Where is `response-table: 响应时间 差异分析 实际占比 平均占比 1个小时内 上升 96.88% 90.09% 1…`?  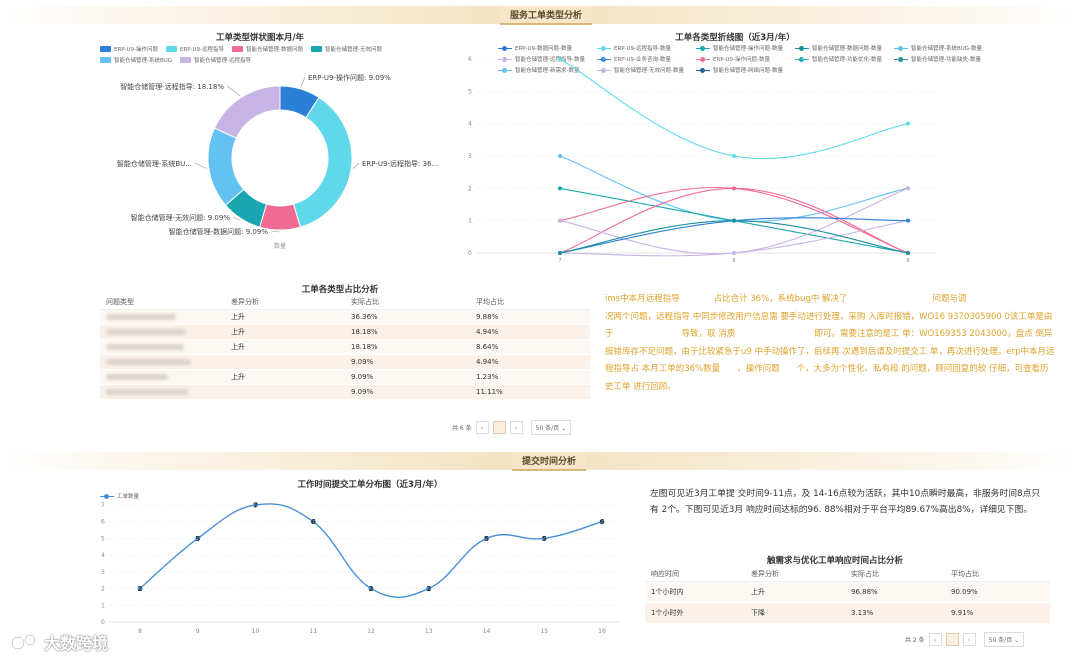
response-table: 响应时间 差异分析 实际占比 平均占比 1个小时内 上升 96.88% 90.09% 1… is located at coordinates (847, 595).